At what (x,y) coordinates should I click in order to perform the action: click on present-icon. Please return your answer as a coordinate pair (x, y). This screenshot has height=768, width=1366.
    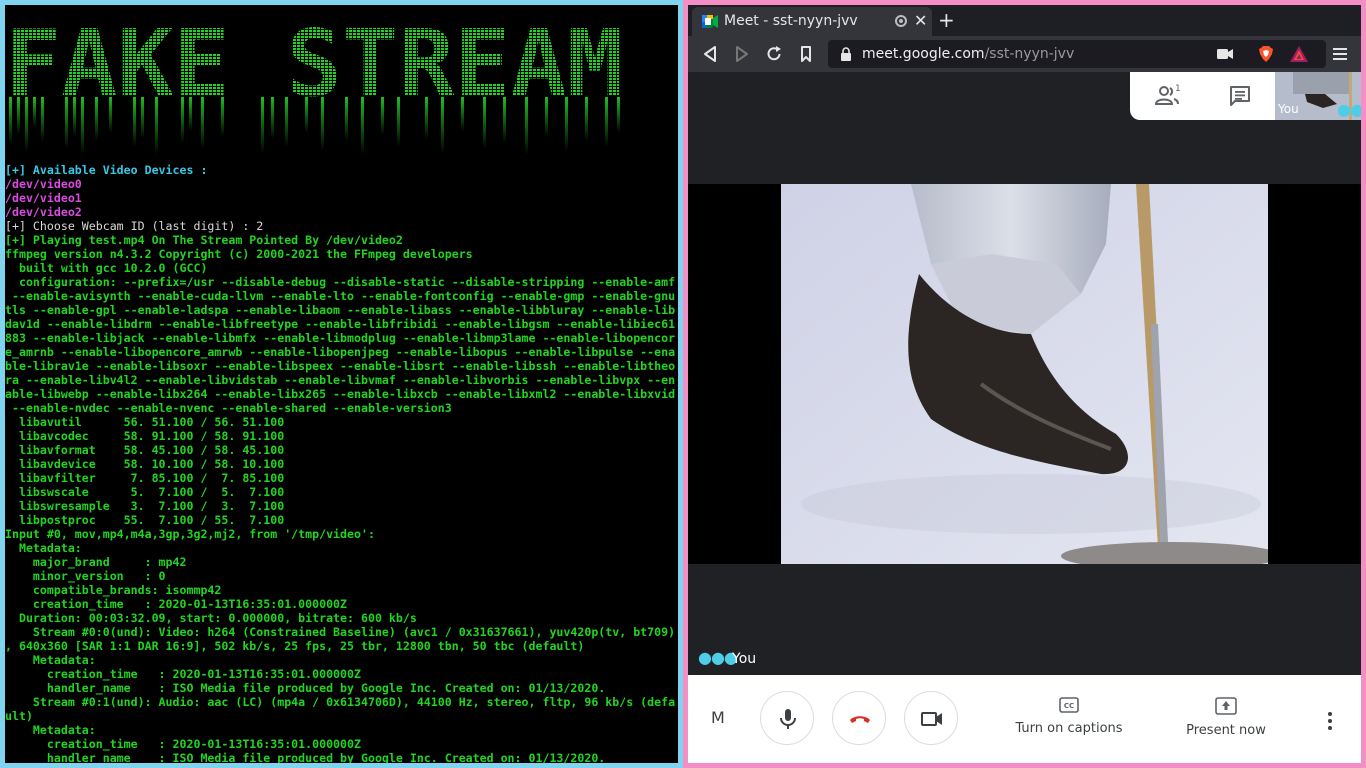
    Looking at the image, I should click on (1226, 706).